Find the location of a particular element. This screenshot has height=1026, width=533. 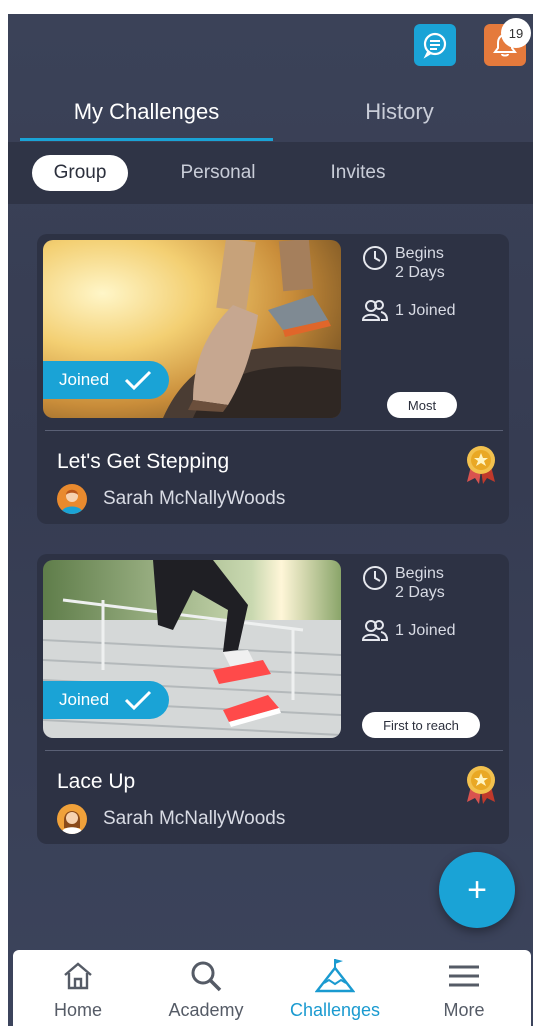

nav-home: Home is located at coordinates (78, 991).